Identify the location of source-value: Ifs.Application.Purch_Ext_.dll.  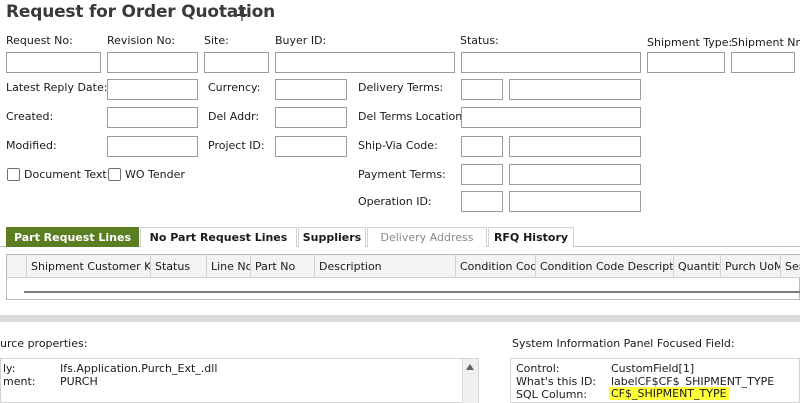
(139, 368).